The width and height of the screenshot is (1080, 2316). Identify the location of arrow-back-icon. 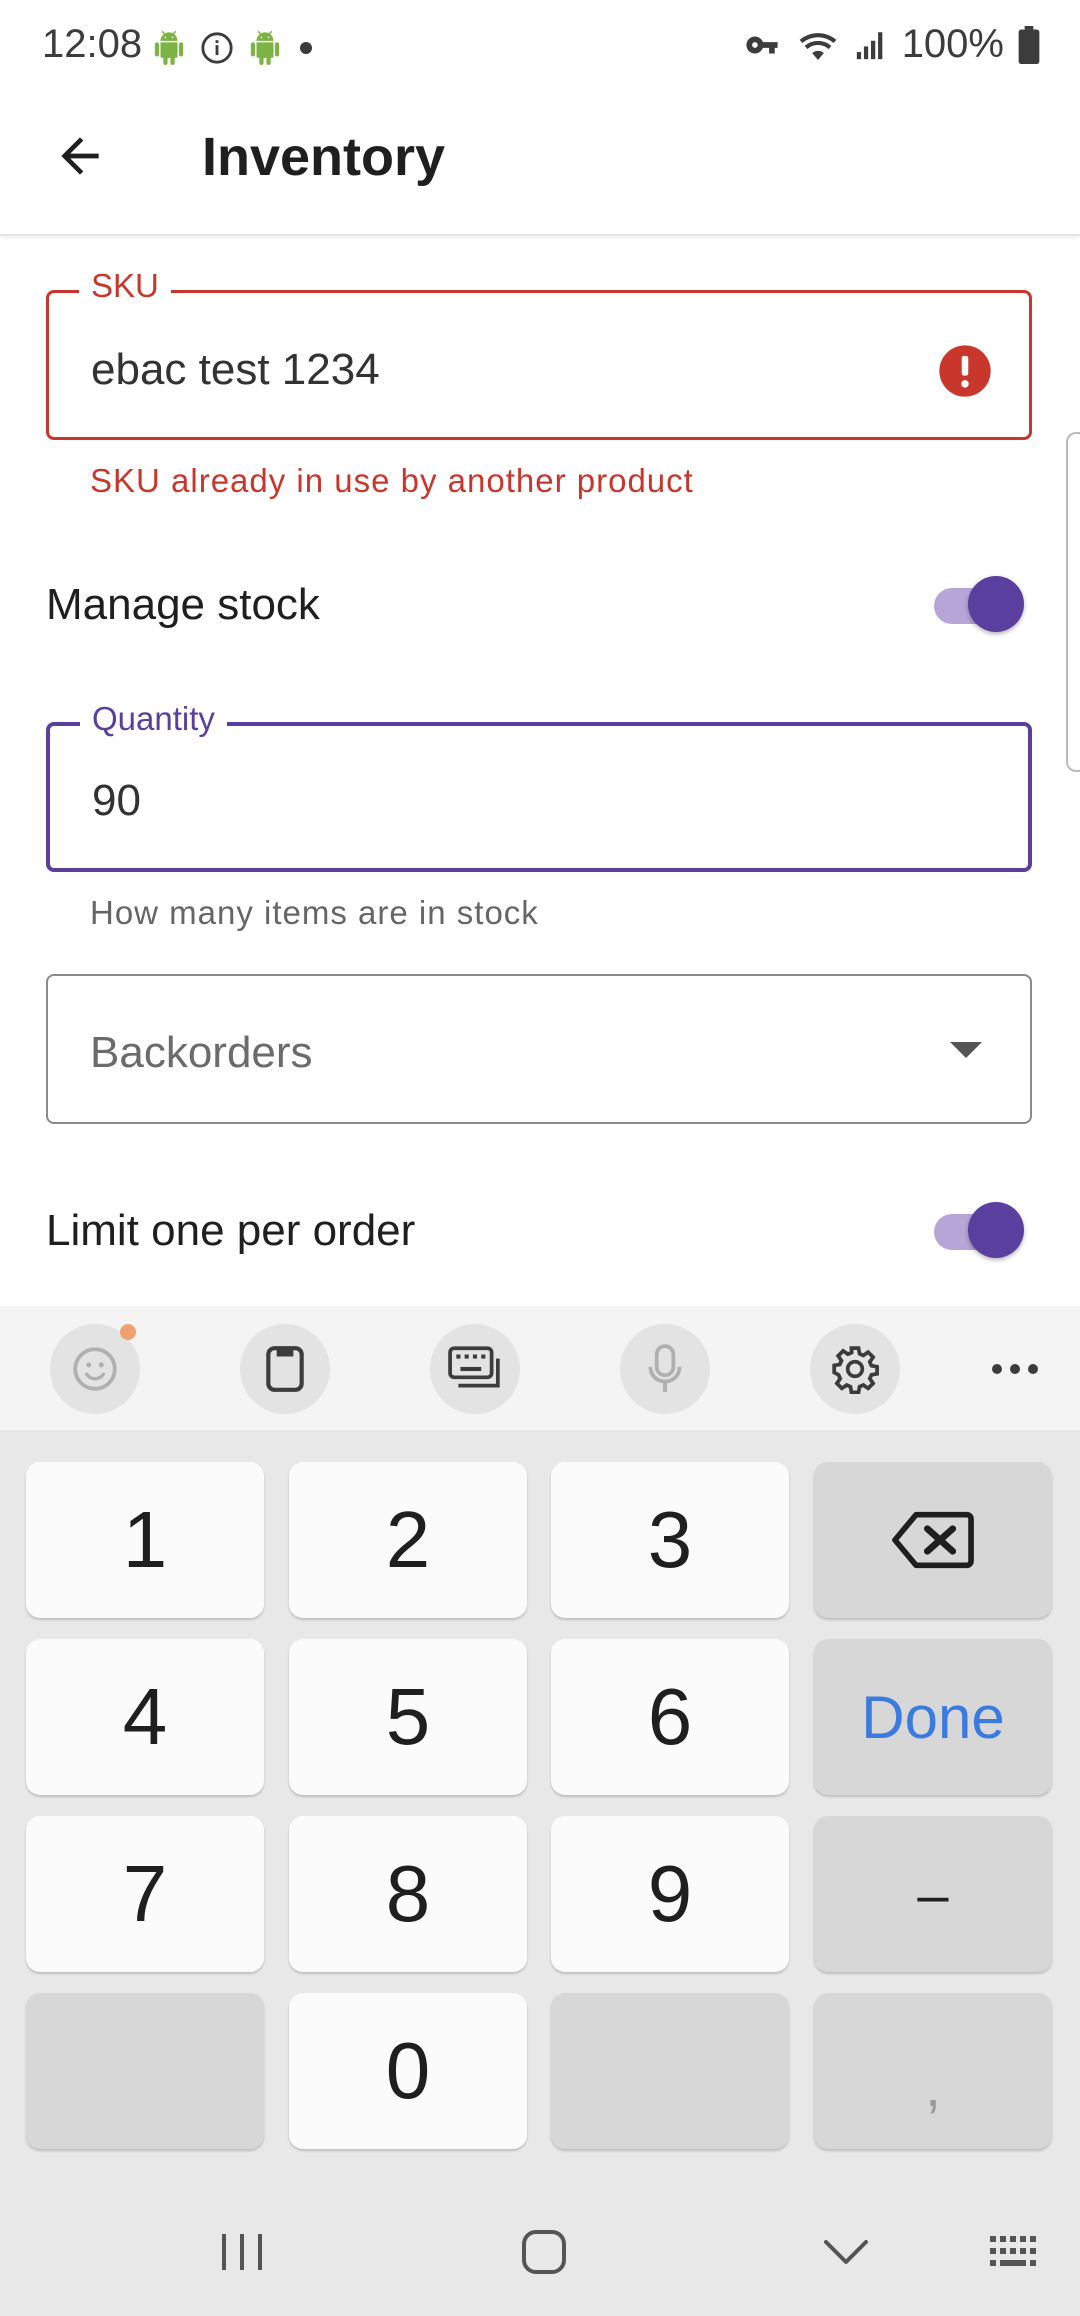
(80, 156).